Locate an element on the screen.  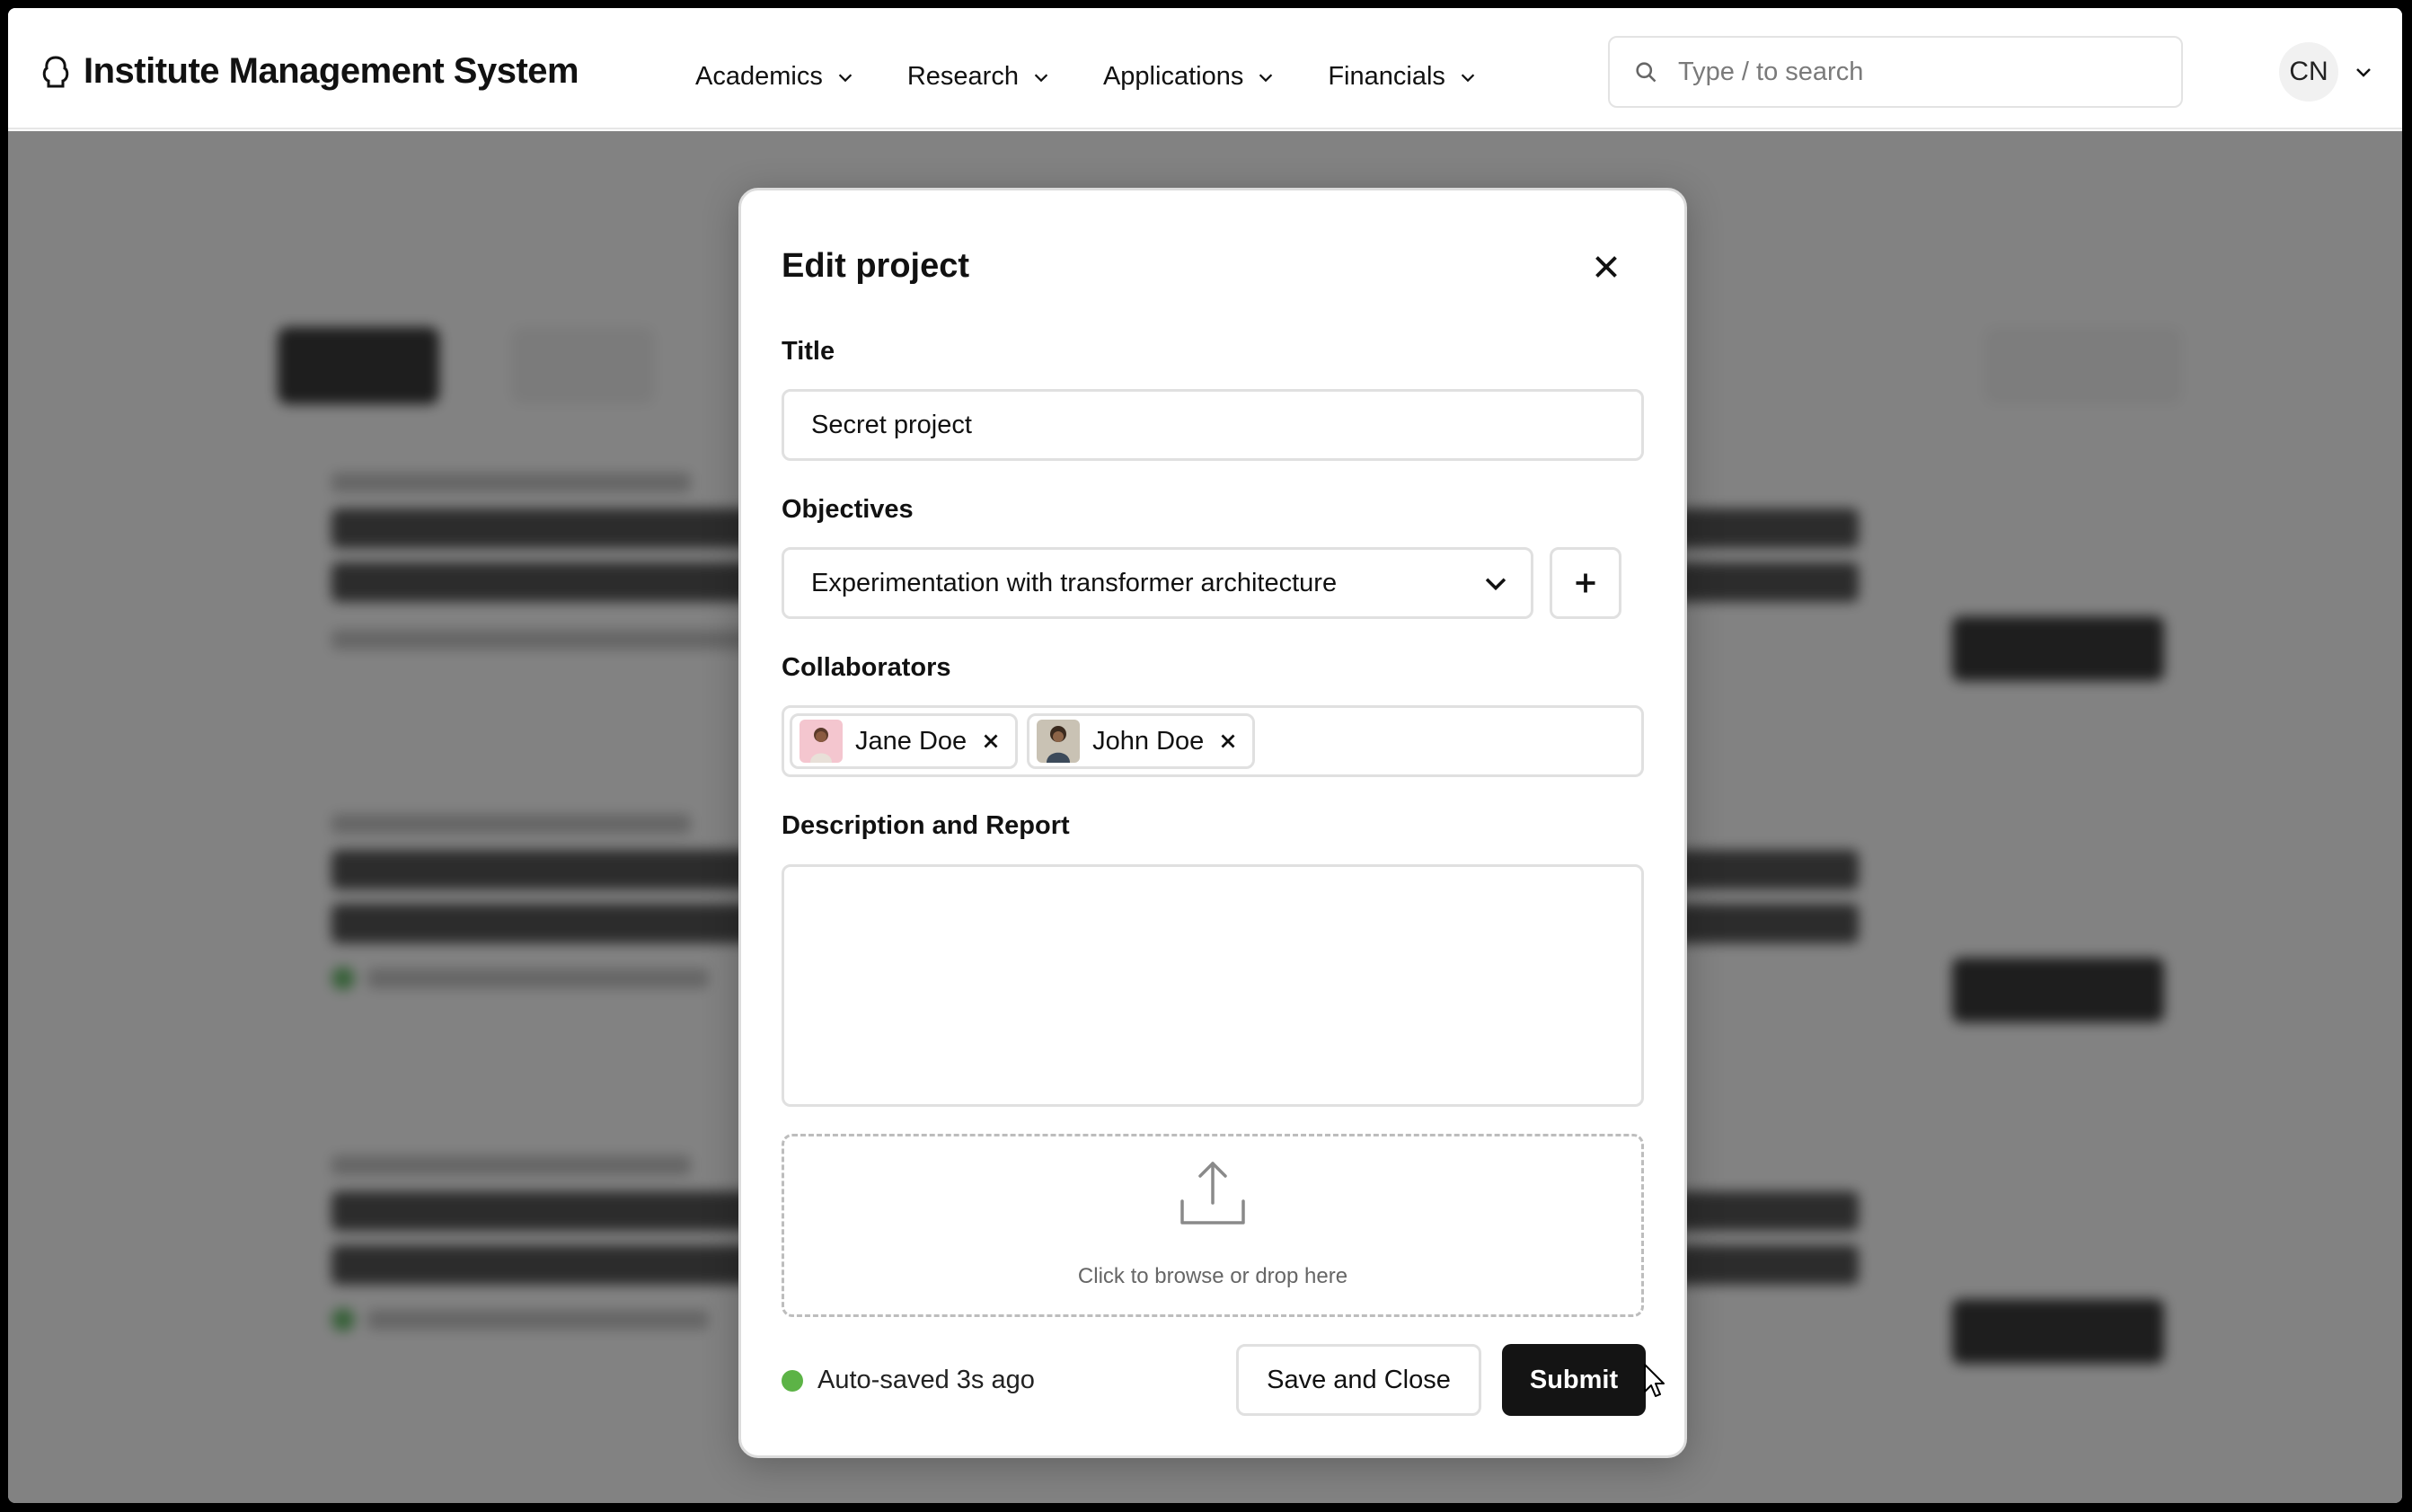
upload-icon is located at coordinates (1212, 1194).